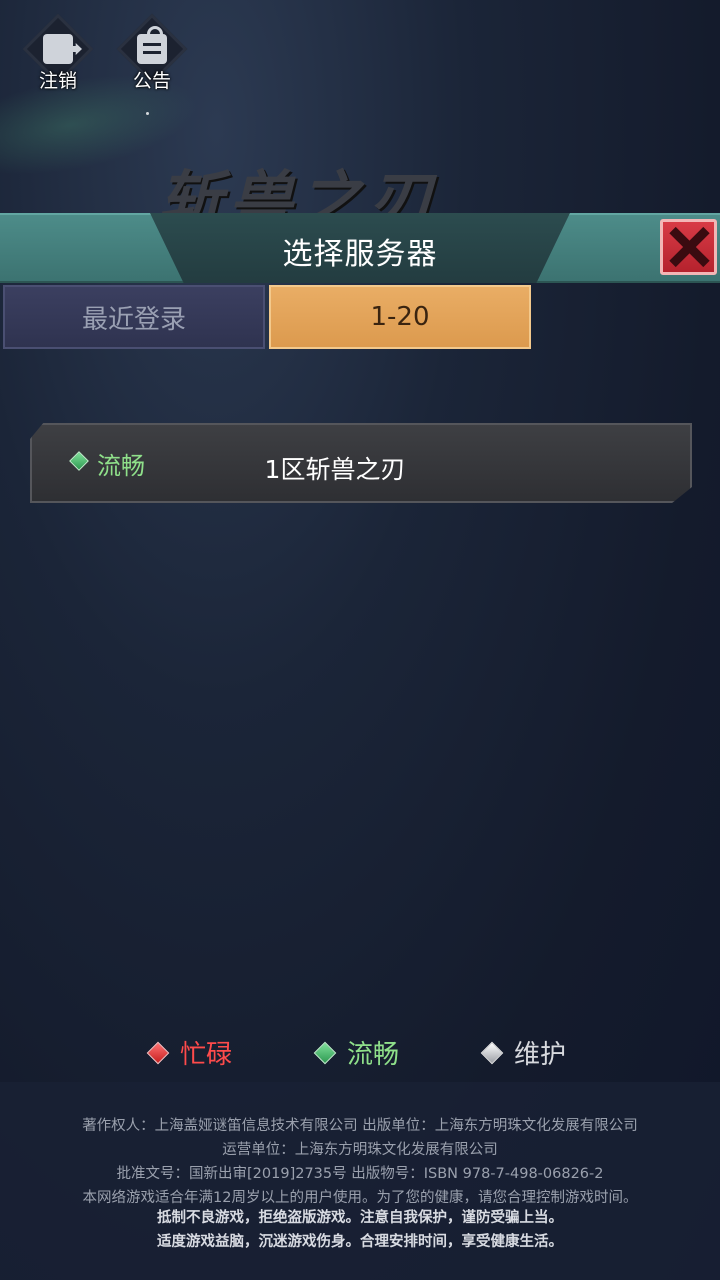 This screenshot has width=720, height=1280. What do you see at coordinates (298, 192) in the screenshot?
I see `game-logo: 斩兽之刃` at bounding box center [298, 192].